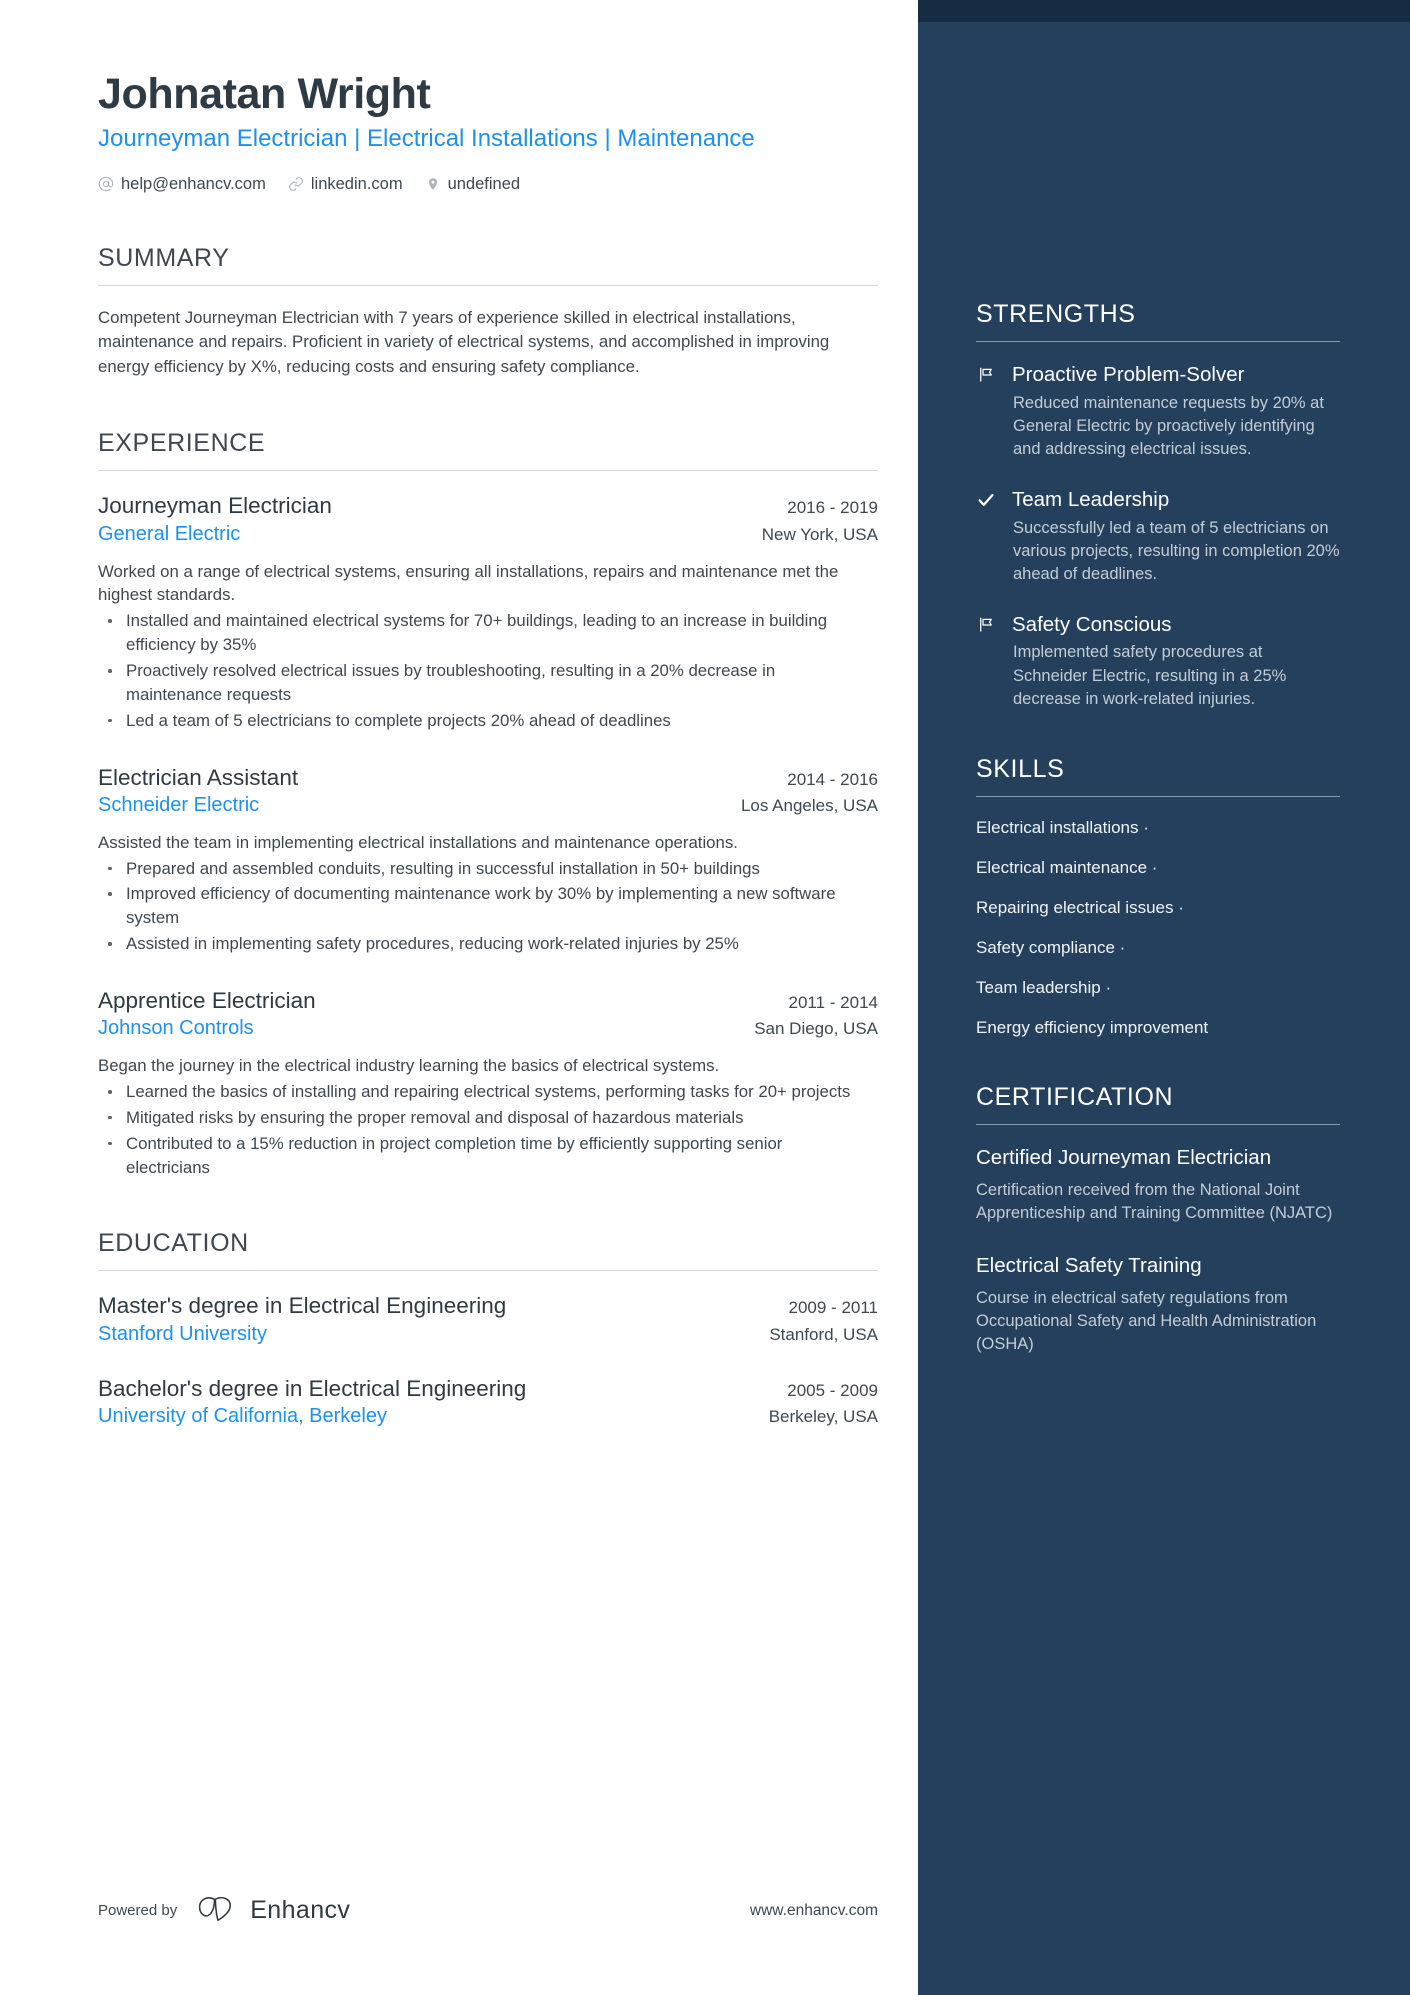  Describe the element at coordinates (488, 1028) in the screenshot. I see `experience-entry-org-row: Johnson Controls San Diego, USA` at that location.